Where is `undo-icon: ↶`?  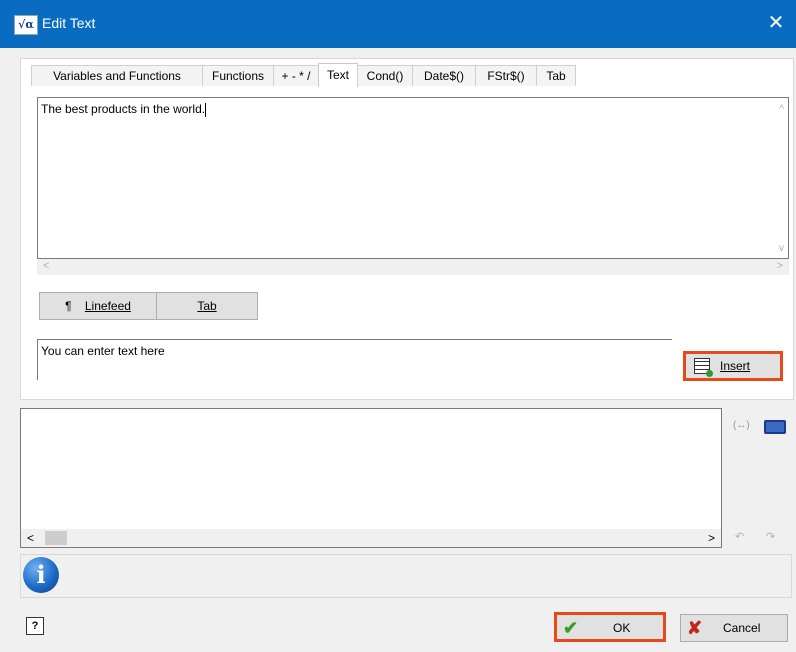 undo-icon: ↶ is located at coordinates (739, 536).